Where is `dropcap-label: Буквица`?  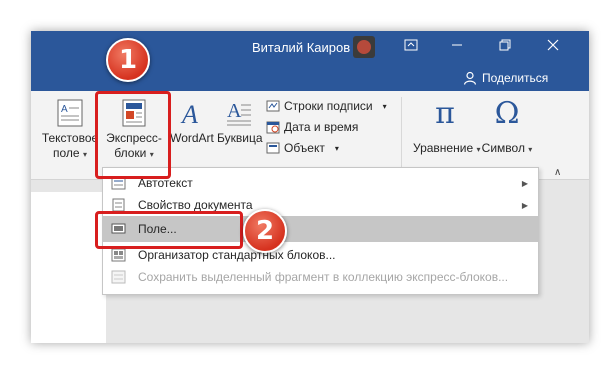
dropcap-label: Буквица is located at coordinates (240, 138).